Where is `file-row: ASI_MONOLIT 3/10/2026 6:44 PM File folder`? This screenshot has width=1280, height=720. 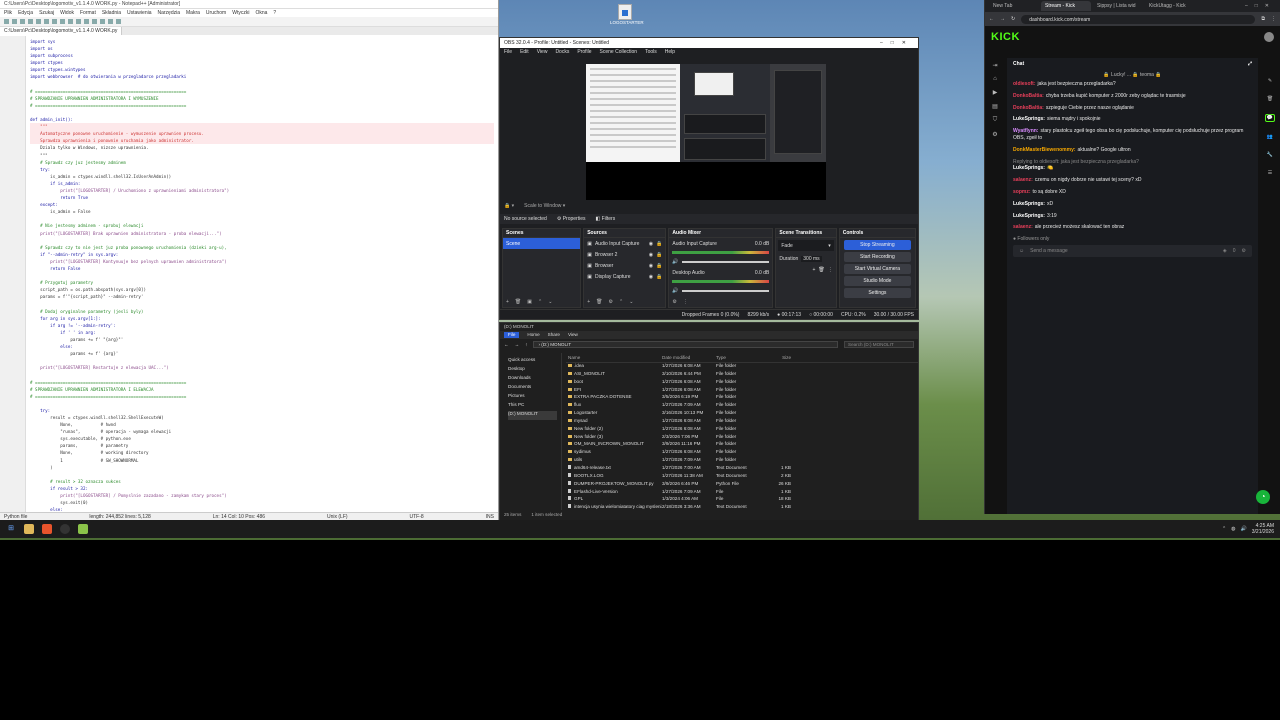 file-row: ASI_MONOLIT 3/10/2026 6:44 PM File folder is located at coordinates (742, 375).